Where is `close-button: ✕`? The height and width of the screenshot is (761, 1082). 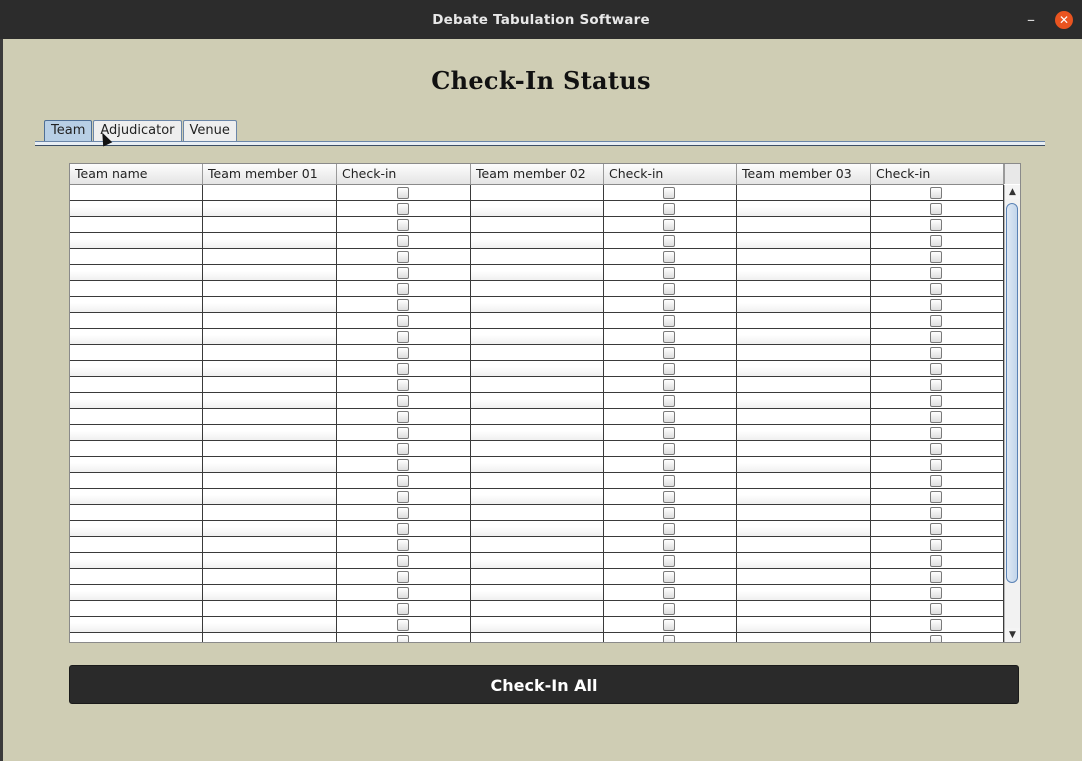 close-button: ✕ is located at coordinates (1064, 20).